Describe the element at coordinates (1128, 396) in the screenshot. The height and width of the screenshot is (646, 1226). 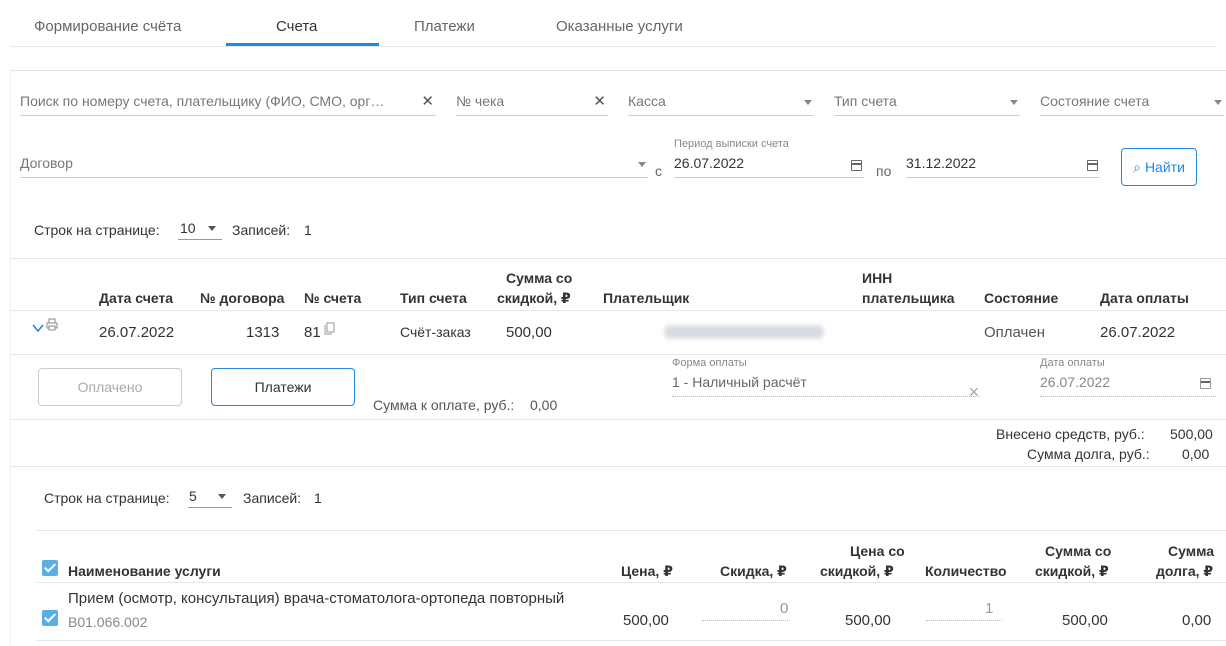
I see `pay-date-underline` at that location.